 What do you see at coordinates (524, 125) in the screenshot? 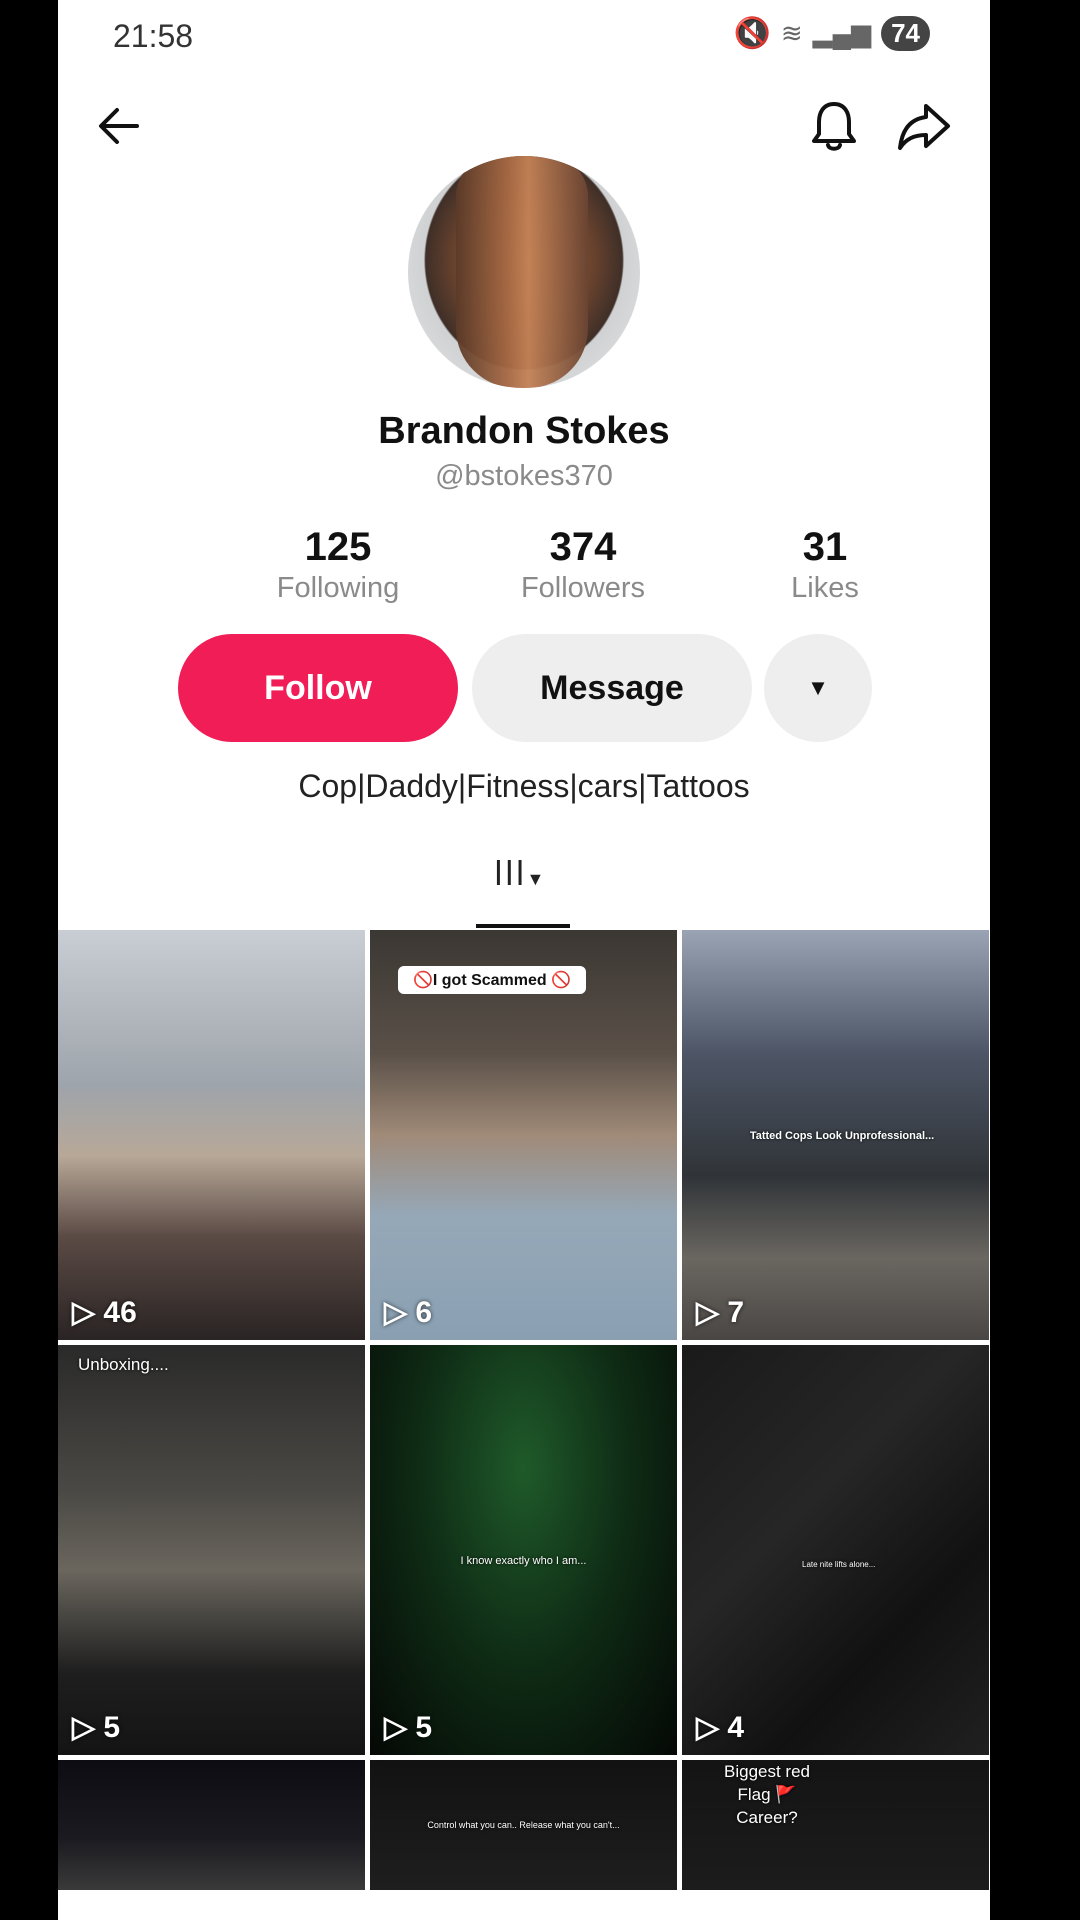
I see `top-bar` at bounding box center [524, 125].